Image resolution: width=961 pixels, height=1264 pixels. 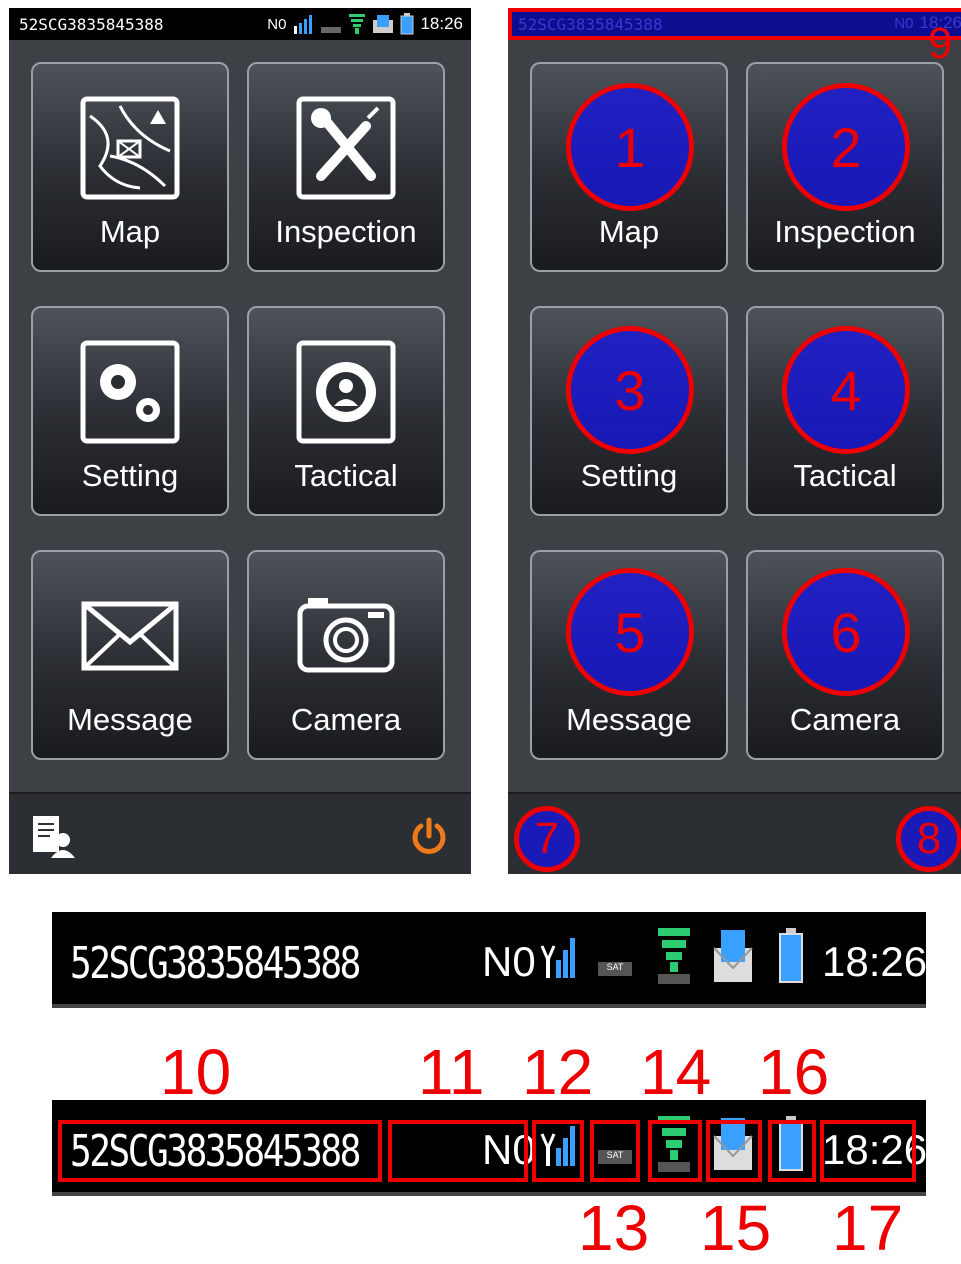 I want to click on sat-icon: SAT, so click(x=615, y=969).